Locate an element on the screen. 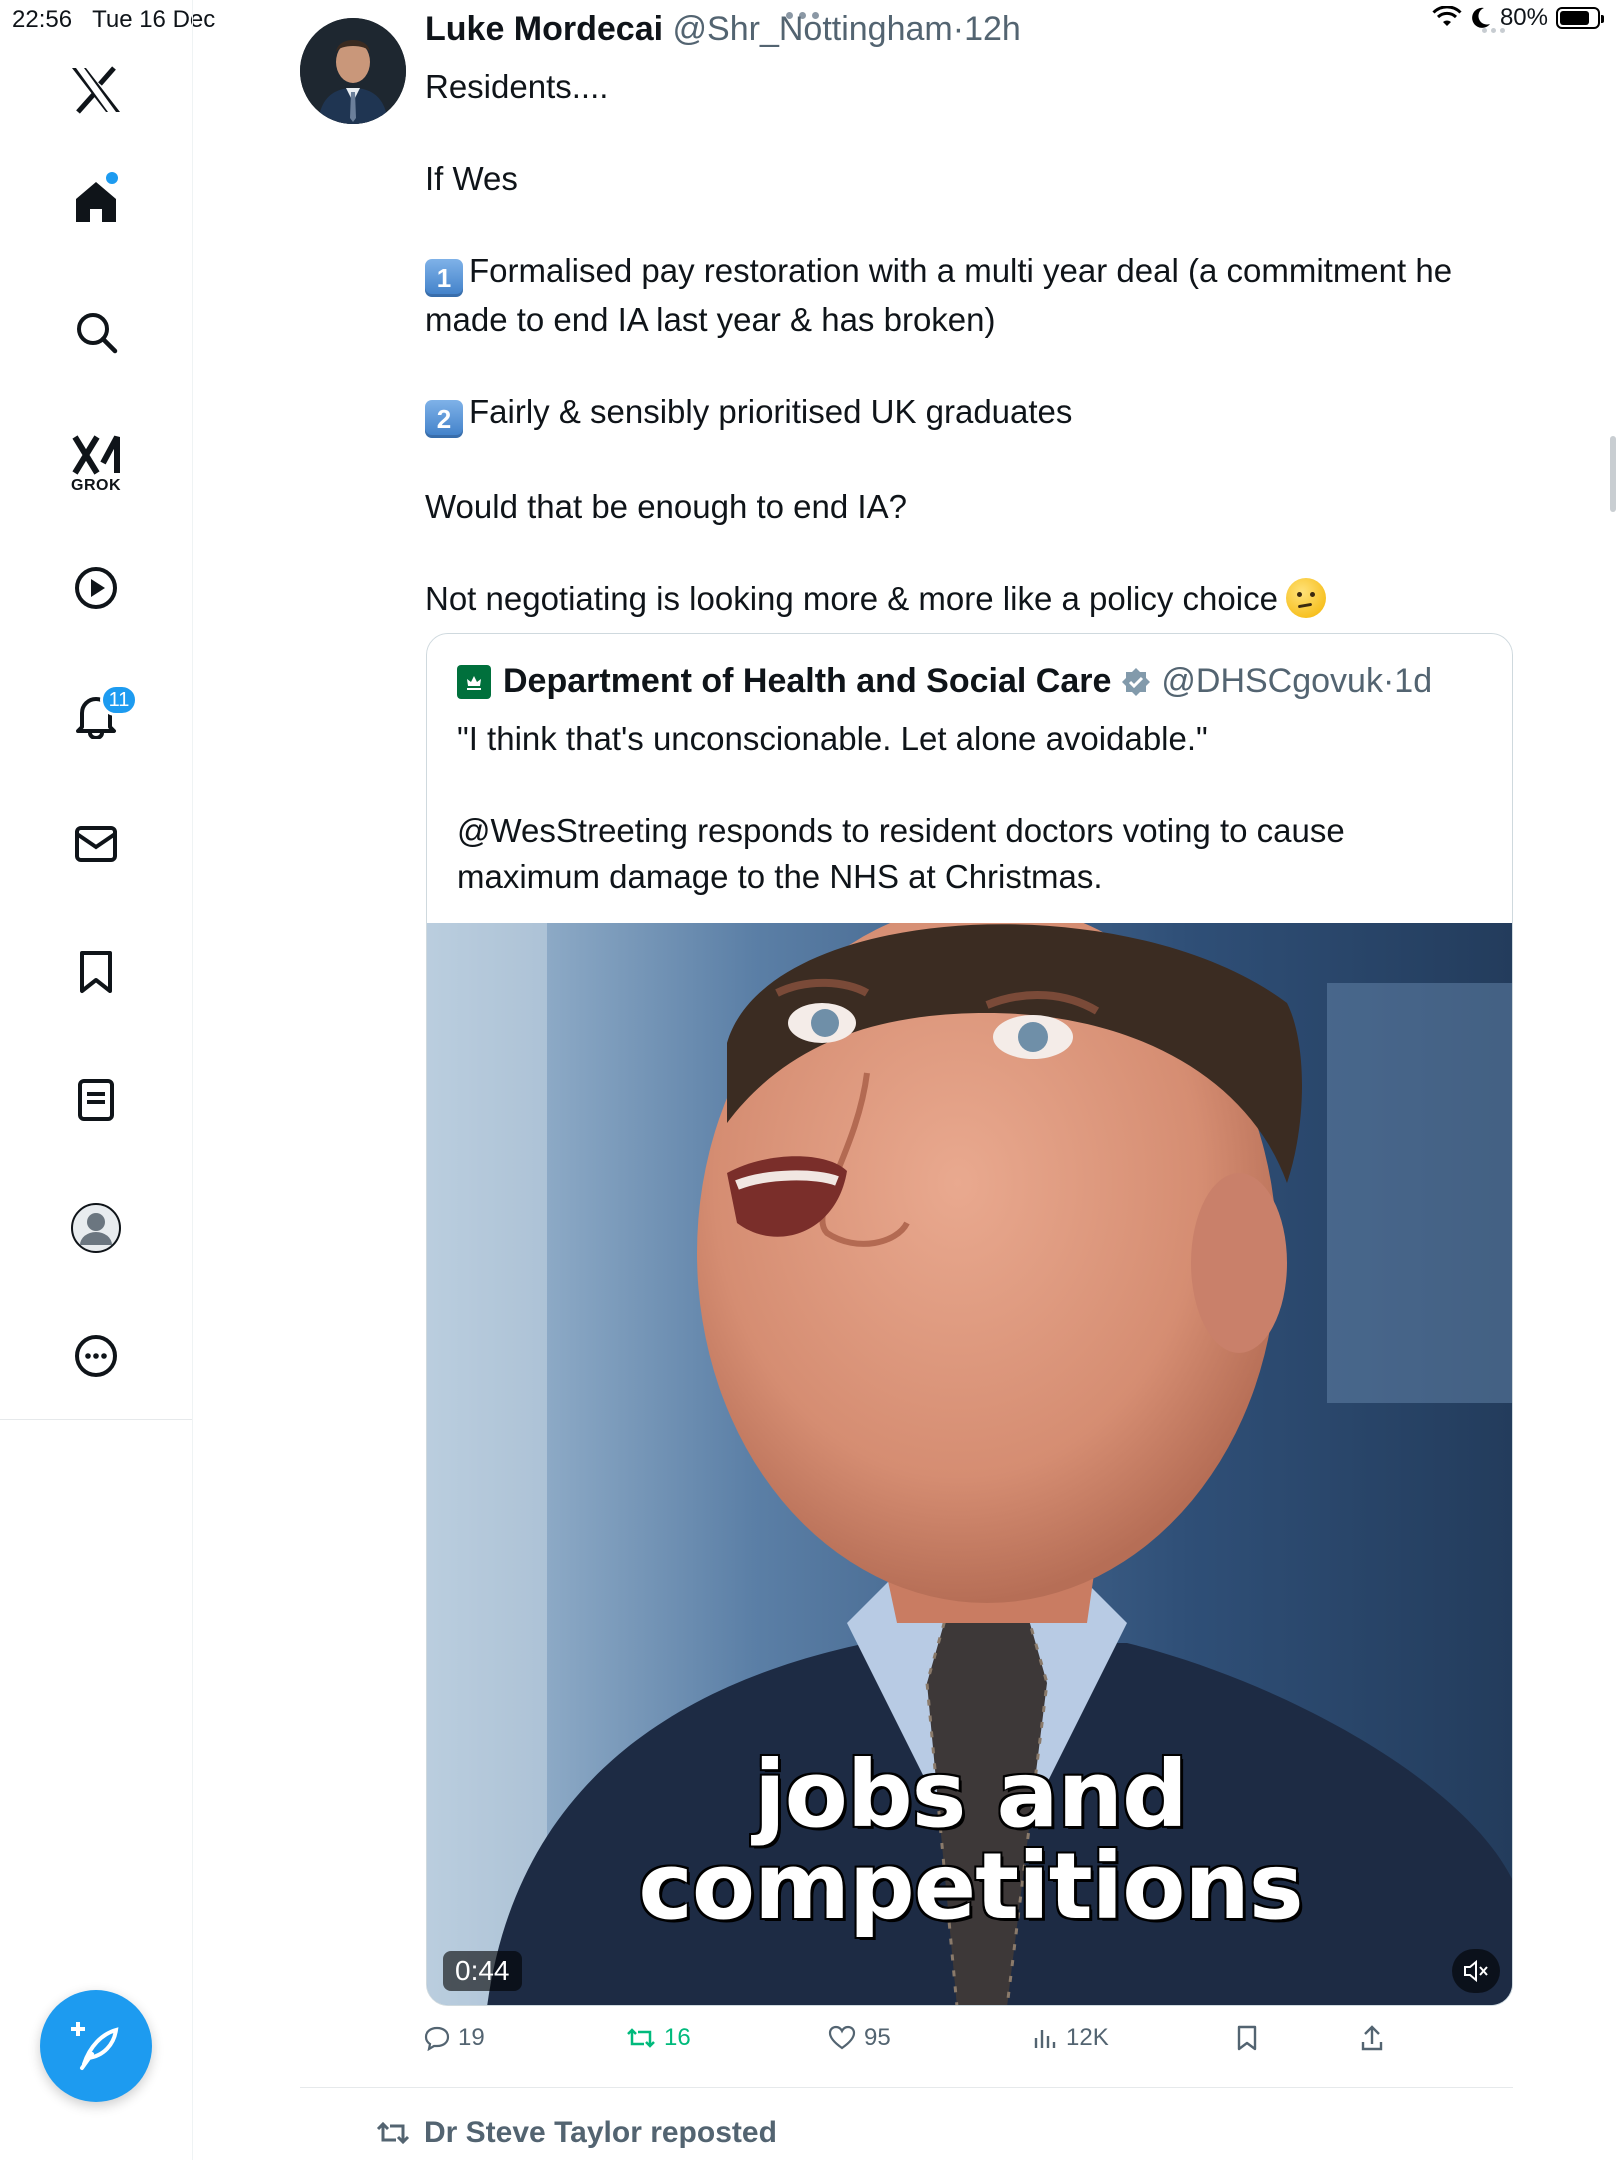  tweet-actions: 19 16 95 12K is located at coordinates (810, 2044).